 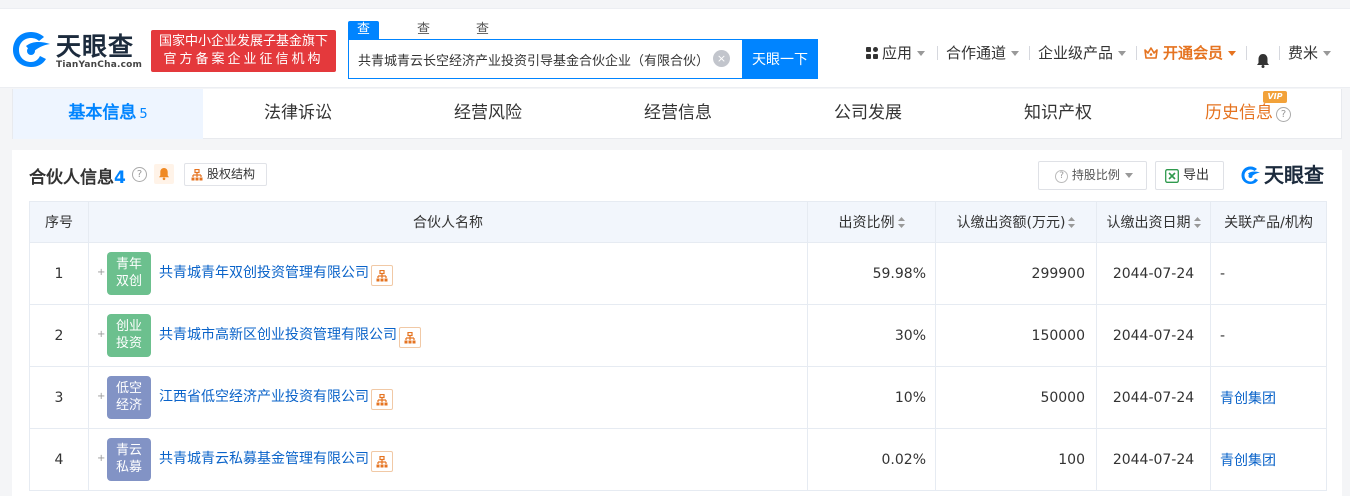 I want to click on tab-history: VIP 历史信息?, so click(x=1248, y=114).